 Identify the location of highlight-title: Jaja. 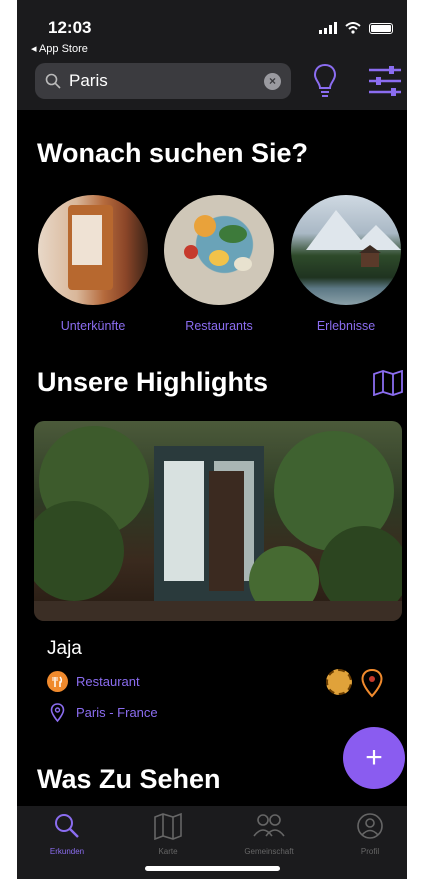
(64, 649).